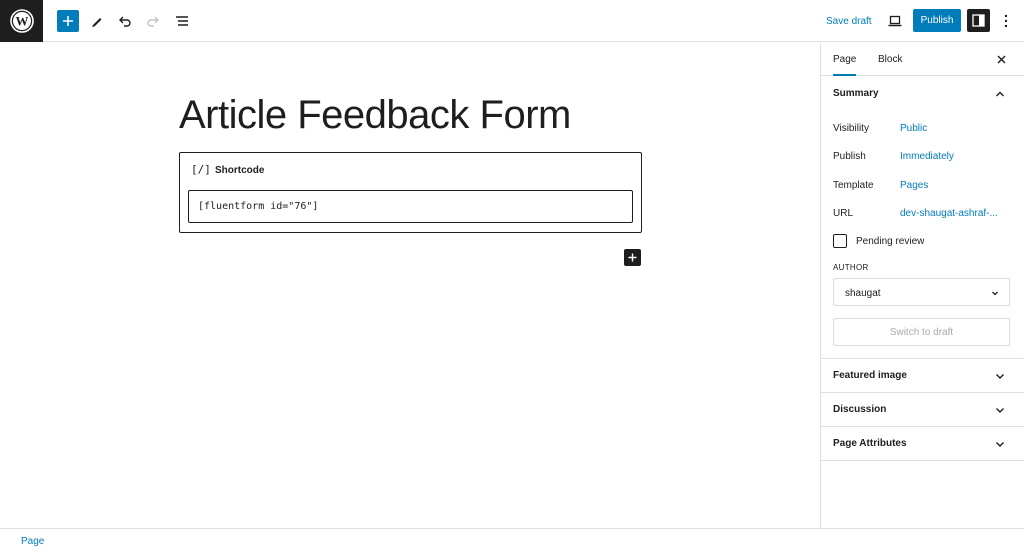 The width and height of the screenshot is (1024, 553). What do you see at coordinates (950, 185) in the screenshot?
I see `template-value-link: Pages` at bounding box center [950, 185].